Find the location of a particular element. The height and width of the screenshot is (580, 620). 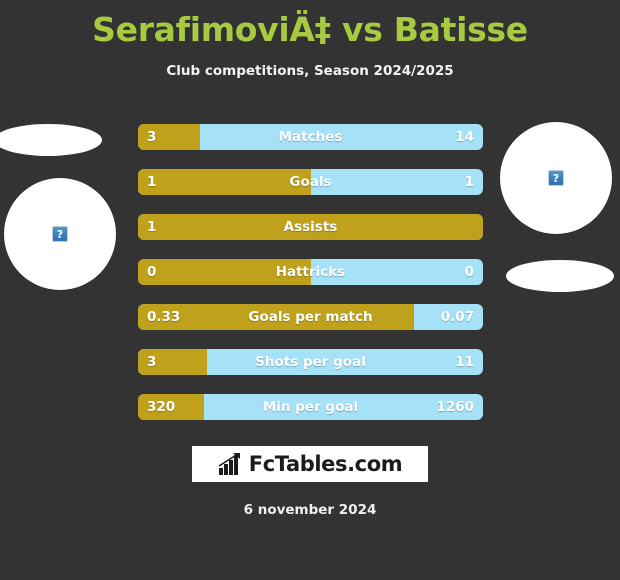

stat-away-value: 0.07 is located at coordinates (457, 317).